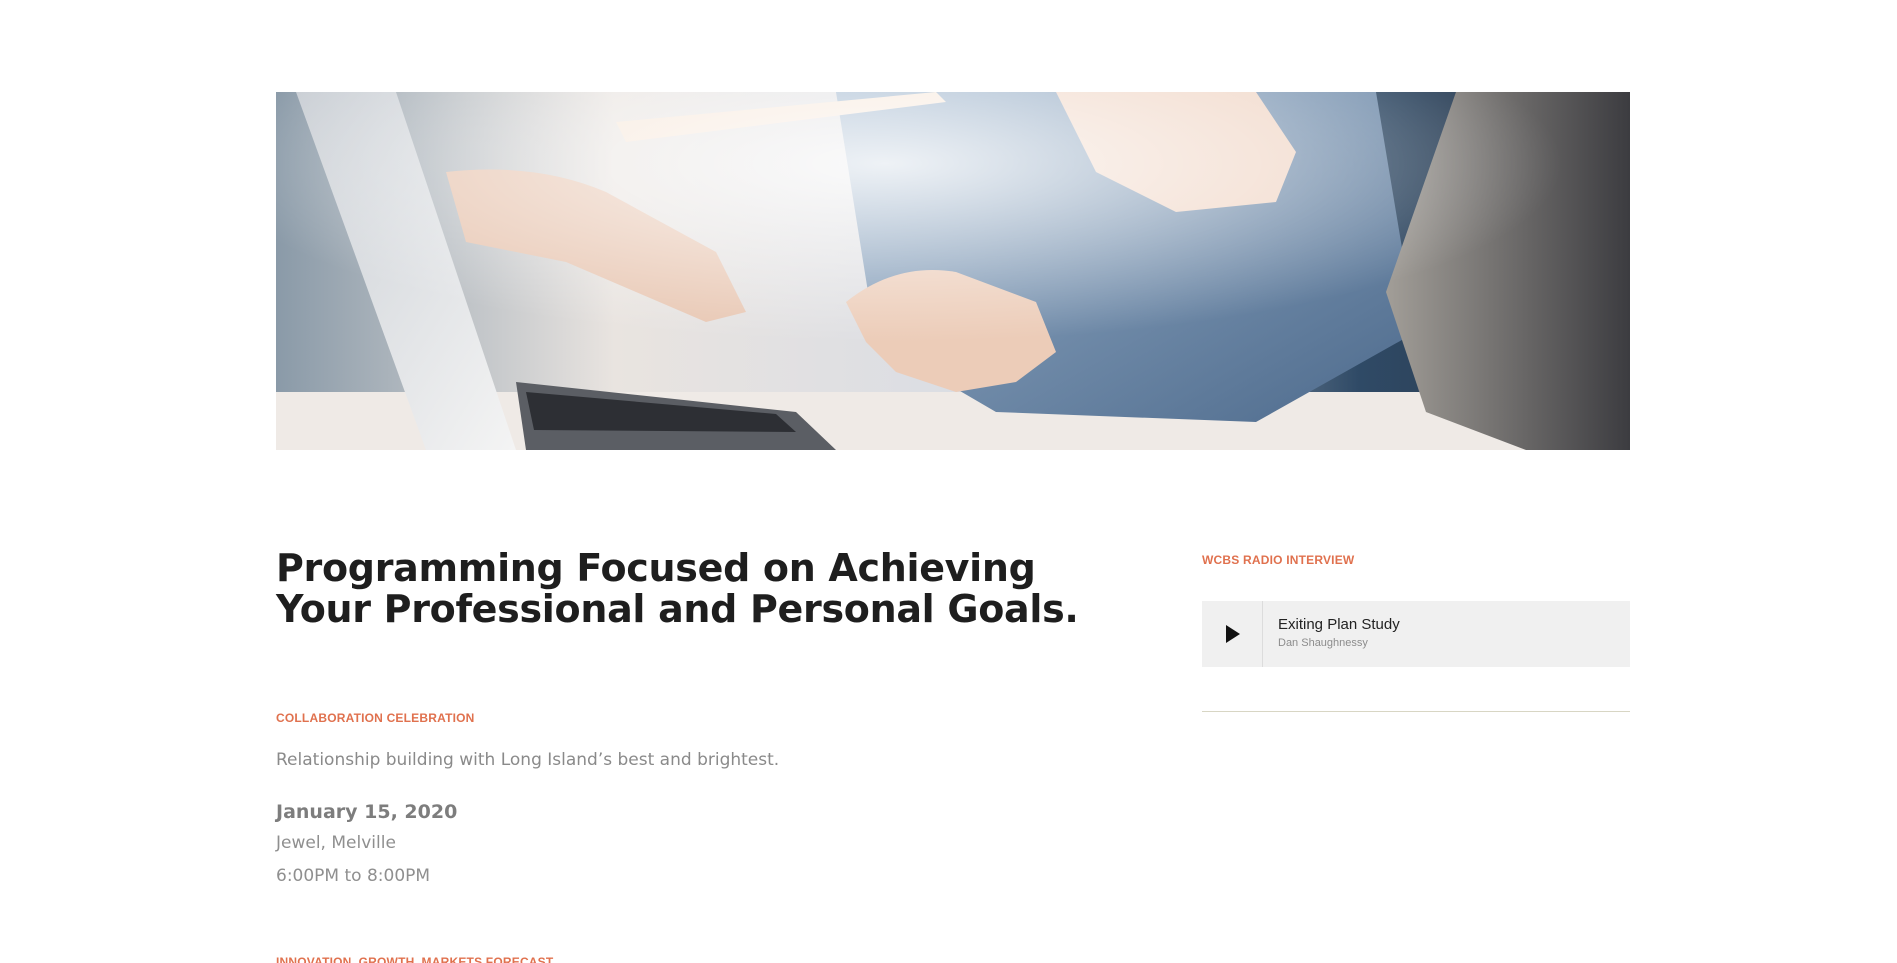 Image resolution: width=1897 pixels, height=963 pixels. What do you see at coordinates (375, 718) in the screenshot?
I see `event-category-label: COLLABORATION CELEBRATION` at bounding box center [375, 718].